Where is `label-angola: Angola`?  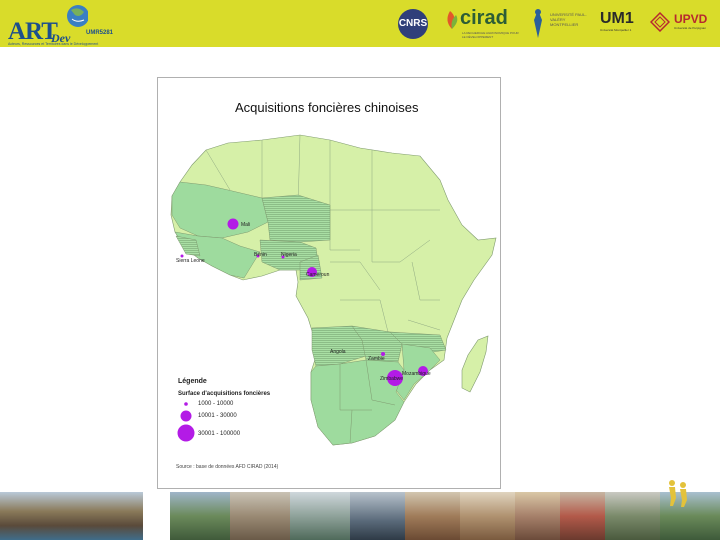
label-angola: Angola is located at coordinates (338, 352).